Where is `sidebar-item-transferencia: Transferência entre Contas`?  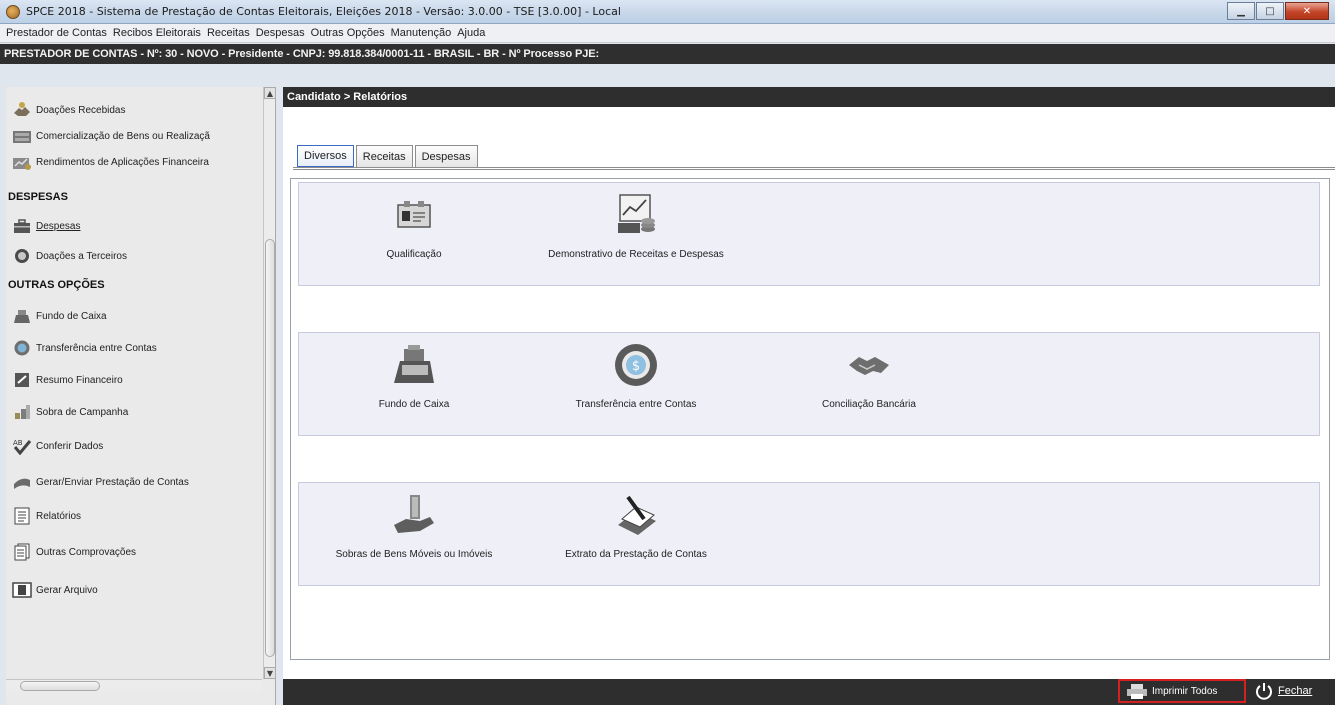
sidebar-item-transferencia: Transferência entre Contas is located at coordinates (134, 348).